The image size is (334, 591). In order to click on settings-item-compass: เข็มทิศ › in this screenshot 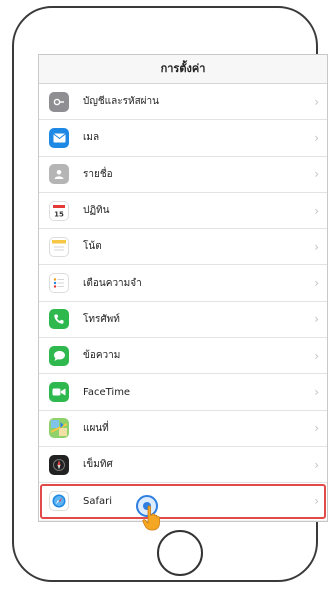, I will do `click(183, 465)`.